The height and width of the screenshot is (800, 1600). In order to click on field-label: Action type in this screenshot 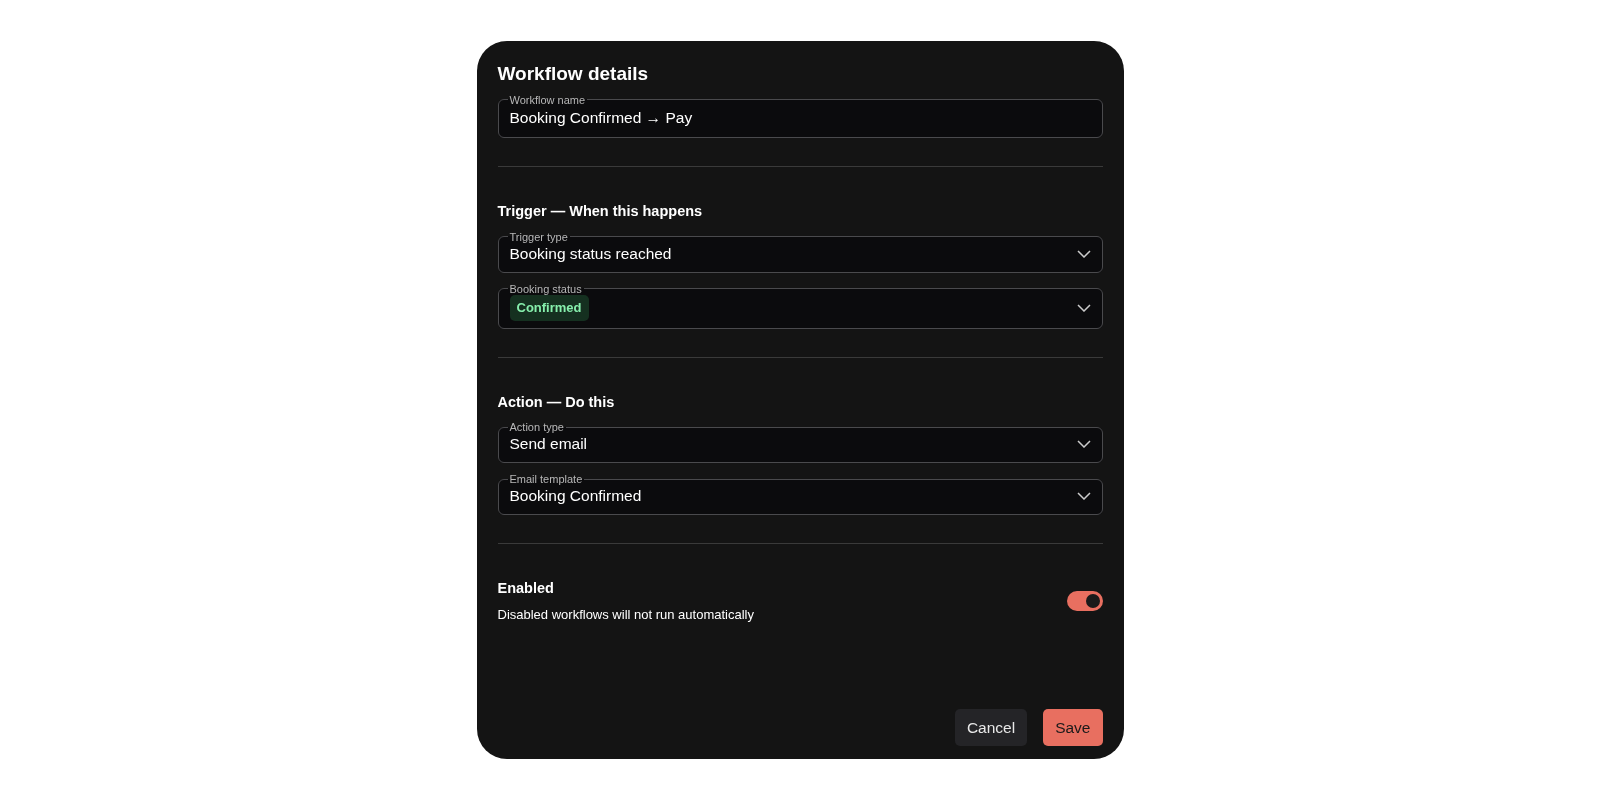, I will do `click(536, 427)`.